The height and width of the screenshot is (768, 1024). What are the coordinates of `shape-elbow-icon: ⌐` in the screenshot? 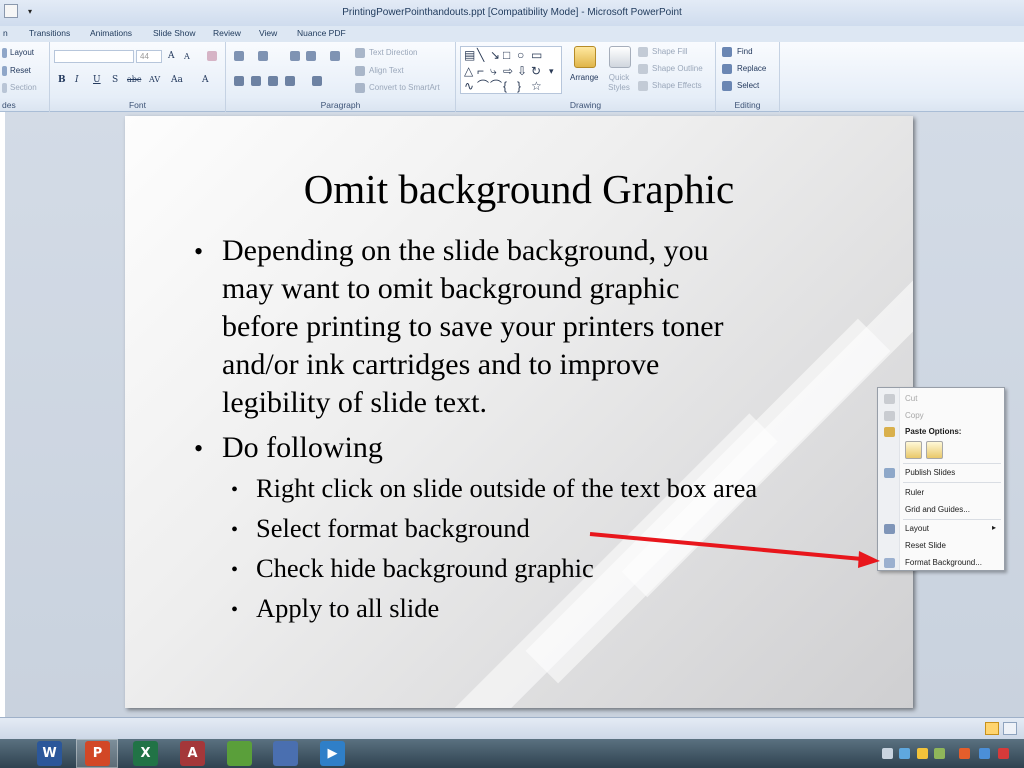 It's located at (480, 71).